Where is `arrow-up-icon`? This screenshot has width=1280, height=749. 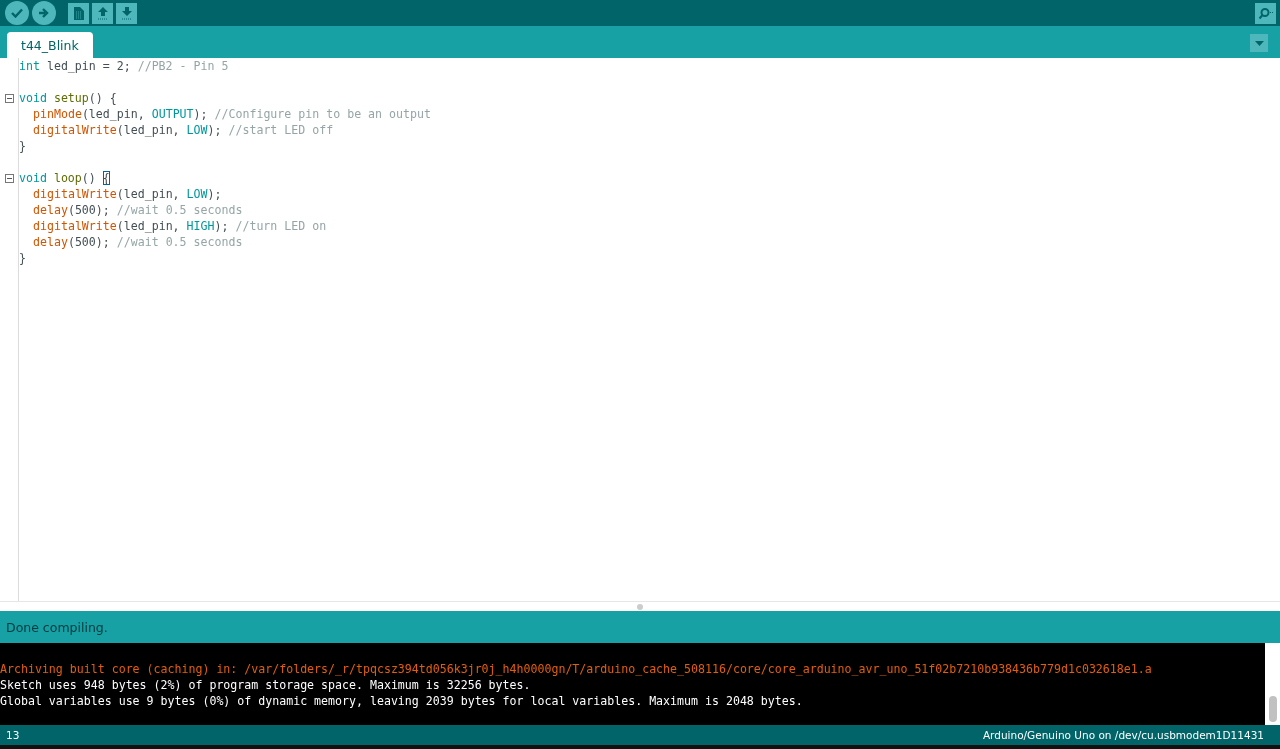
arrow-up-icon is located at coordinates (102, 13).